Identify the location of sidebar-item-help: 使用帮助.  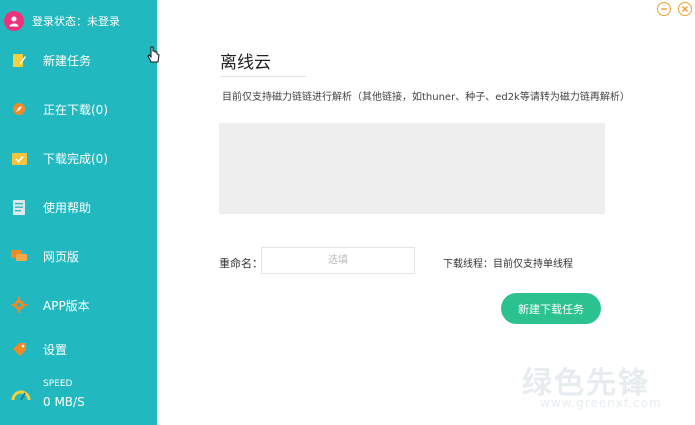
(78, 207).